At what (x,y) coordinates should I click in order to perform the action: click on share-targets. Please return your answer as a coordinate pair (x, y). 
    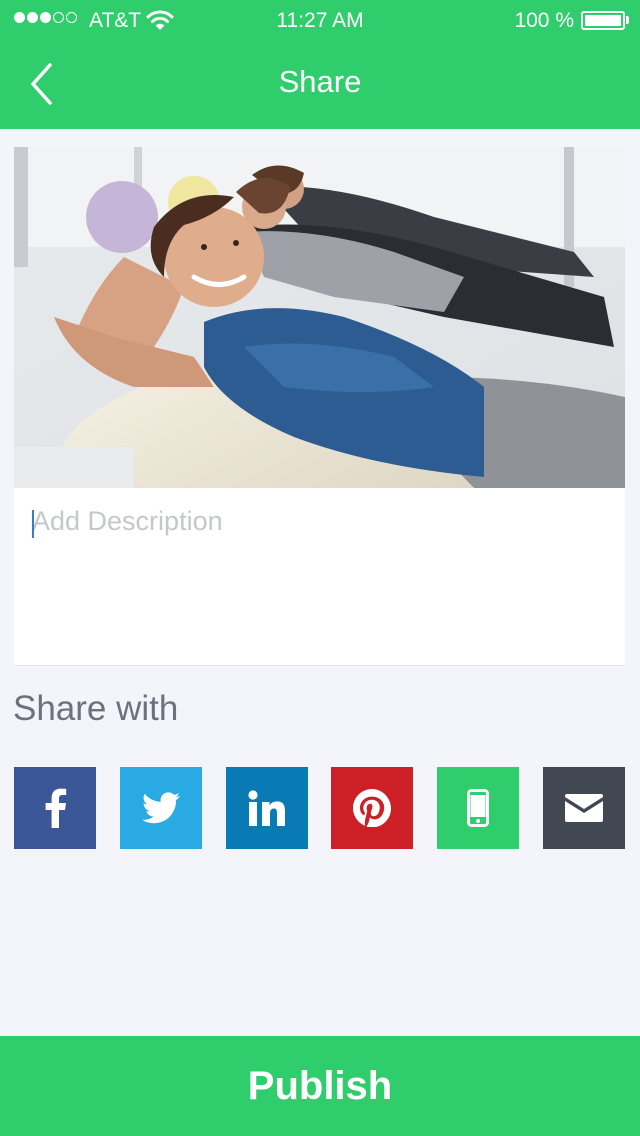
    Looking at the image, I should click on (319, 808).